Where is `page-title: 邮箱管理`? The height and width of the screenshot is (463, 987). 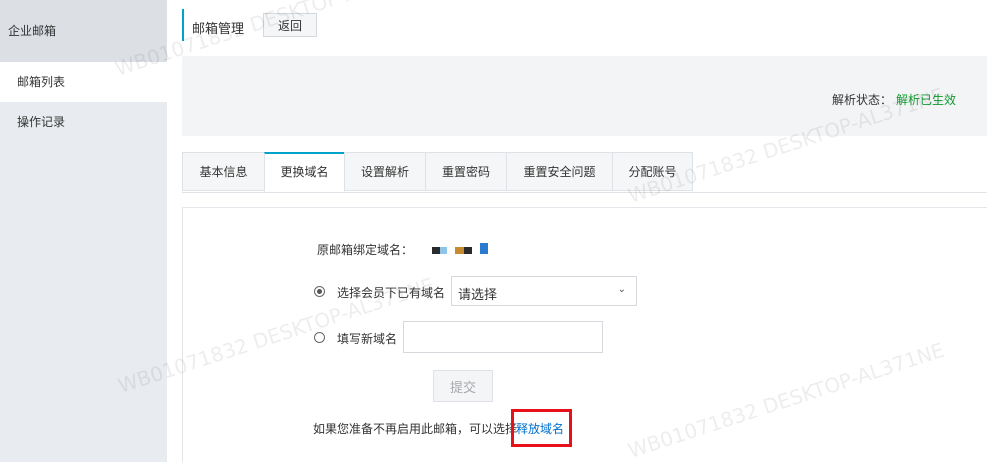 page-title: 邮箱管理 is located at coordinates (218, 29).